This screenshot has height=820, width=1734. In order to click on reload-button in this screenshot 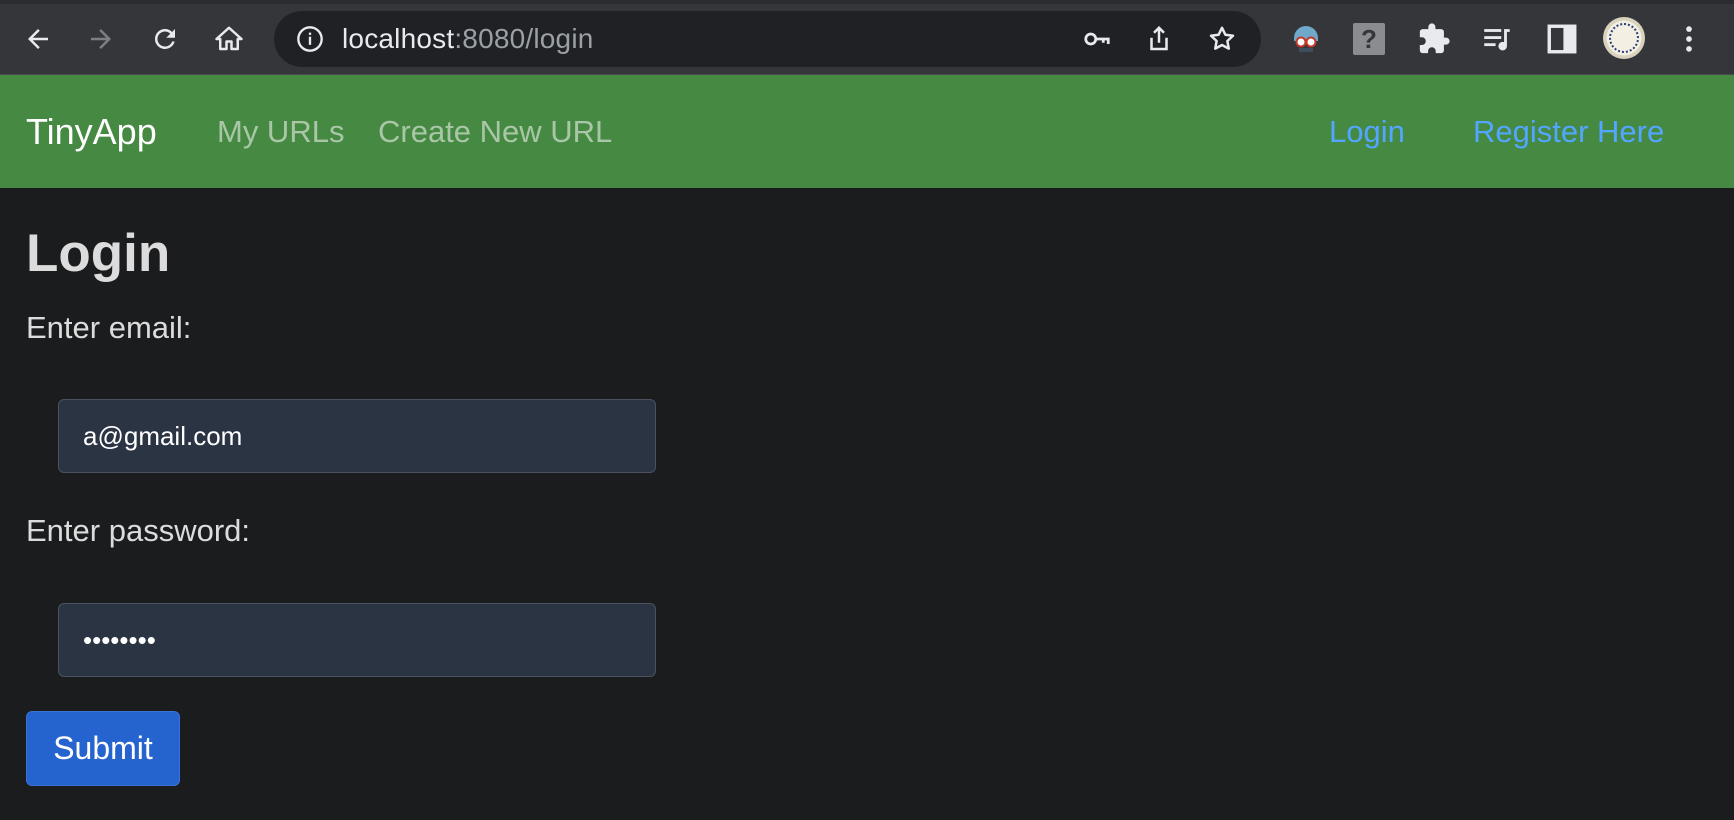, I will do `click(165, 39)`.